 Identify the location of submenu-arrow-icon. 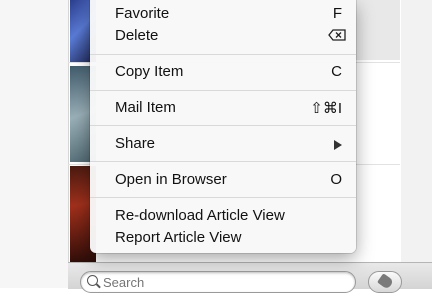
(338, 145).